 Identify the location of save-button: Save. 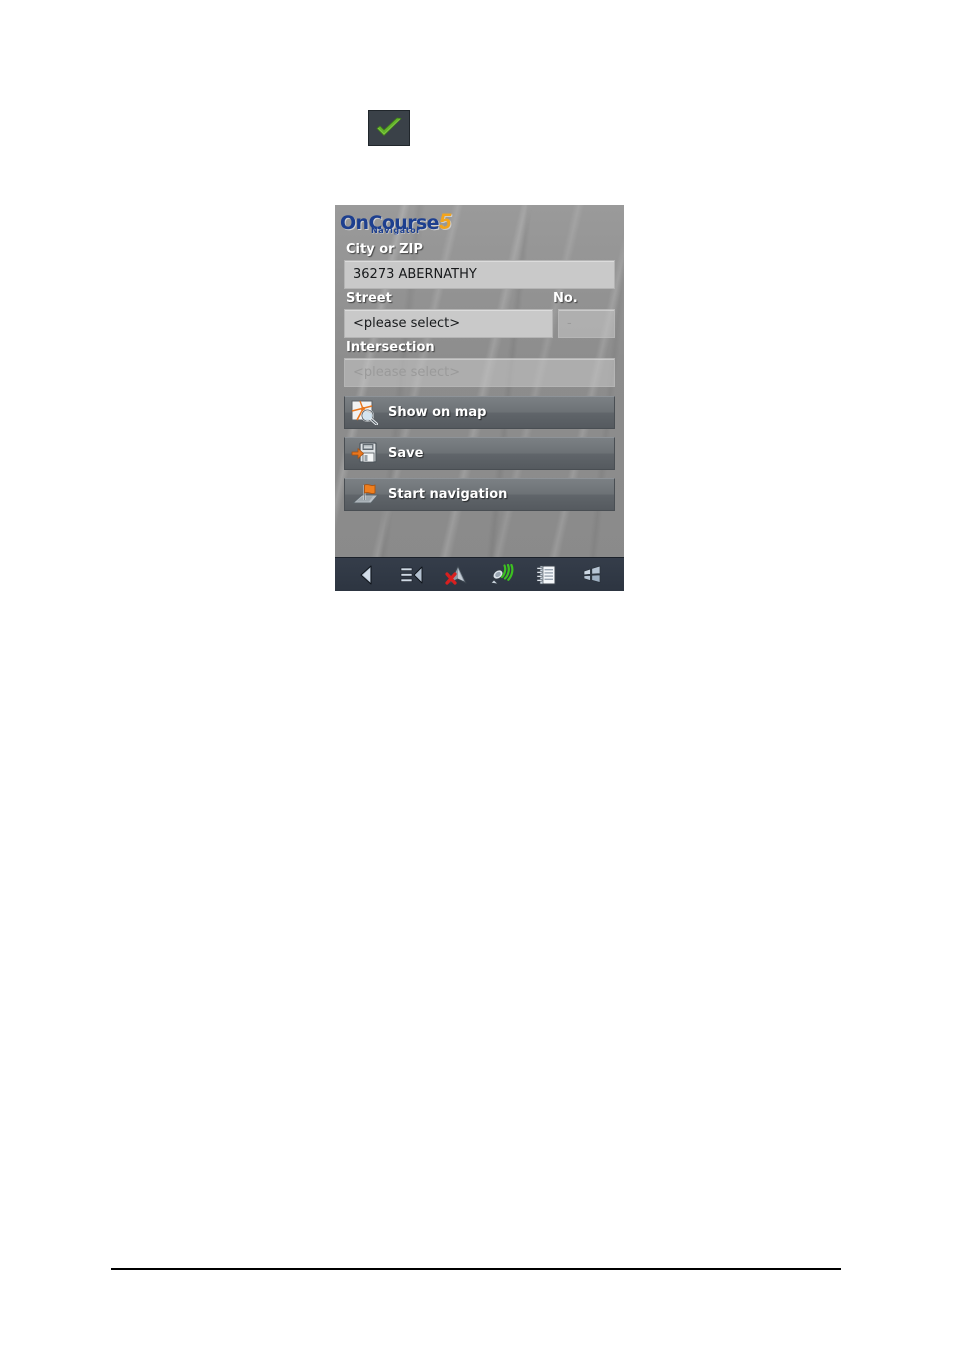
(479, 453).